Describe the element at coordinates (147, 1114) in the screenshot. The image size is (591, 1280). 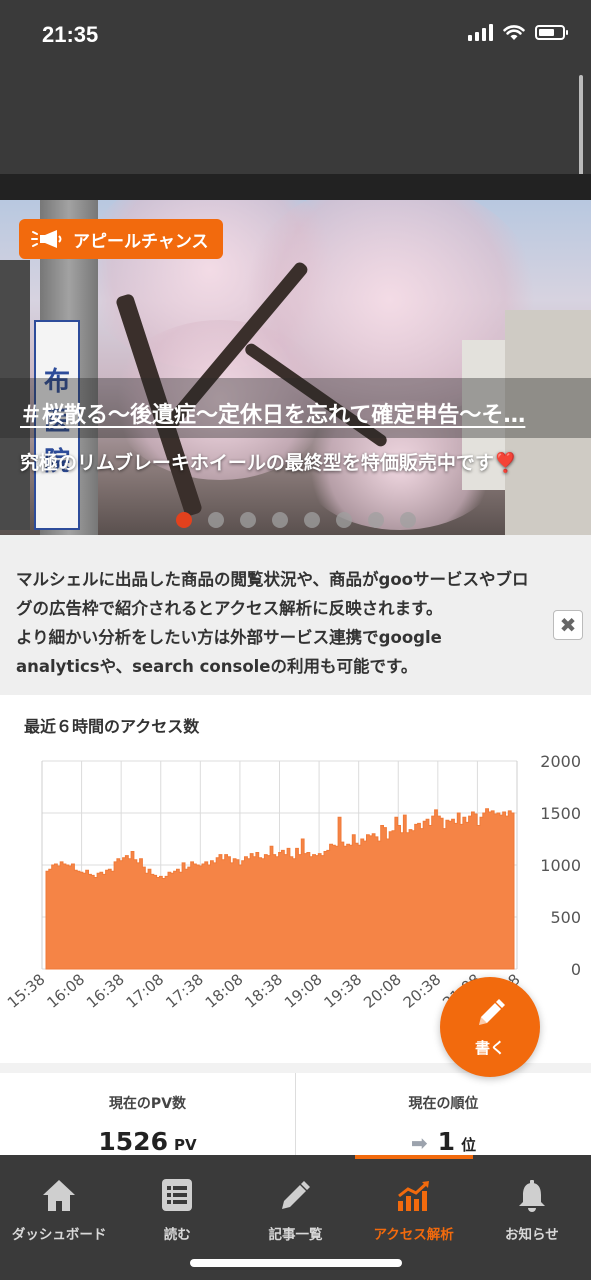
I see `pv-stat: 現在のPV数 1526 PV` at that location.